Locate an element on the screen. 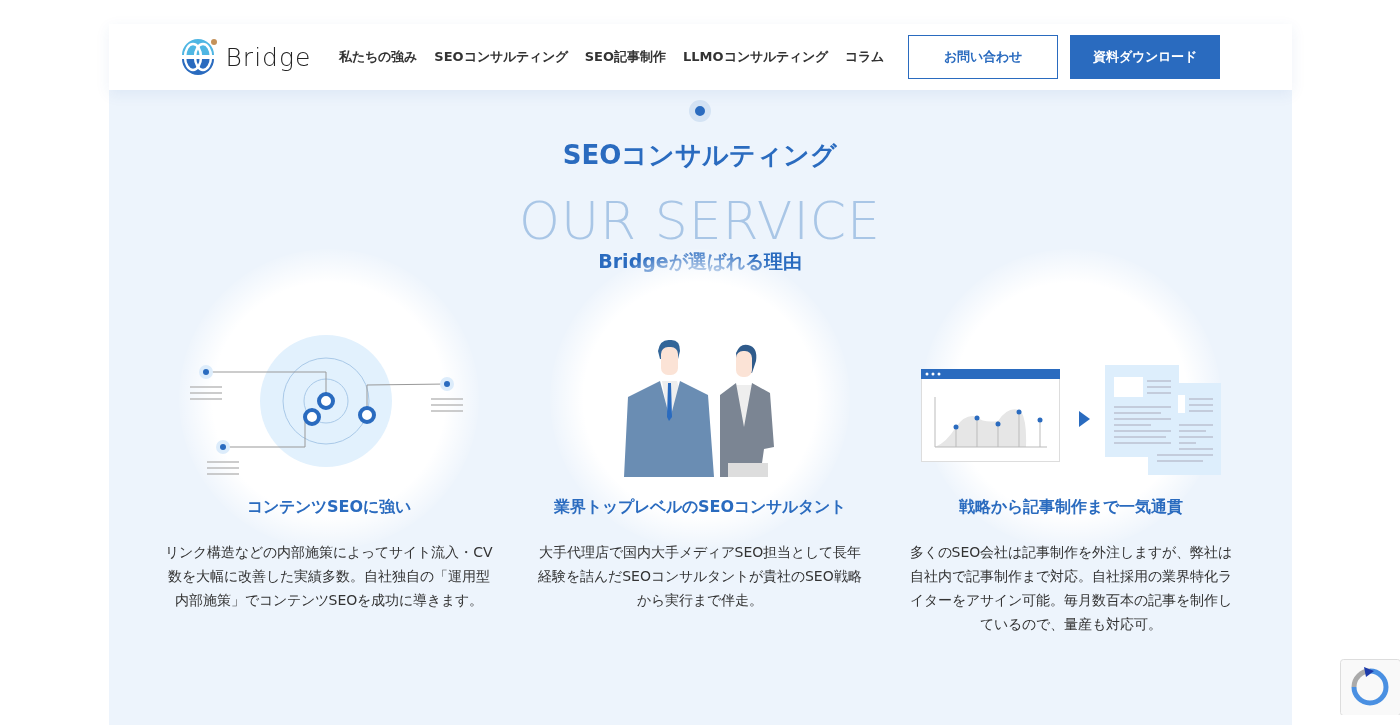 The height and width of the screenshot is (725, 1400). nav-link: SEOコンサルティング is located at coordinates (501, 57).